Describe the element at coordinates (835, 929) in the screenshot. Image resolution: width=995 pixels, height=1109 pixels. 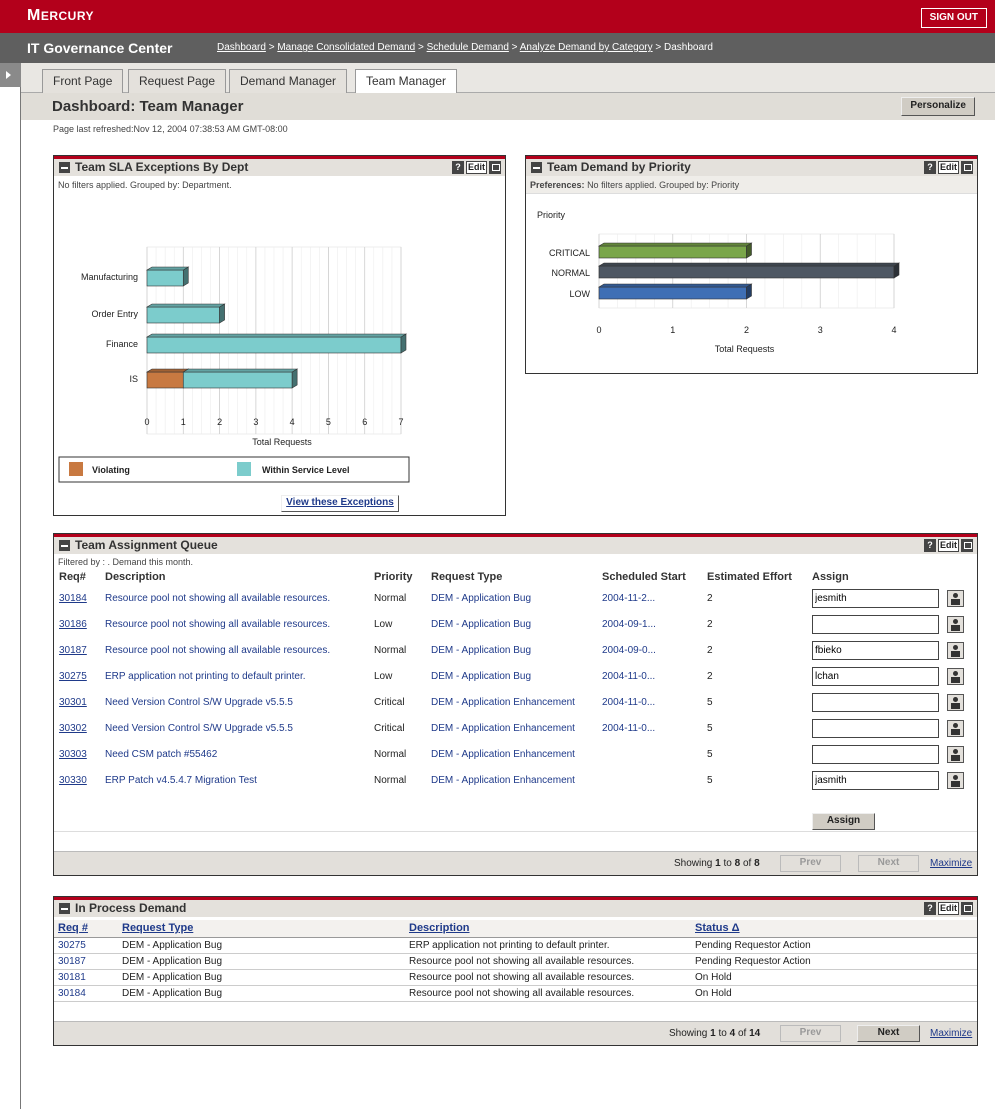
I see `column-header-status: Status Δ` at that location.